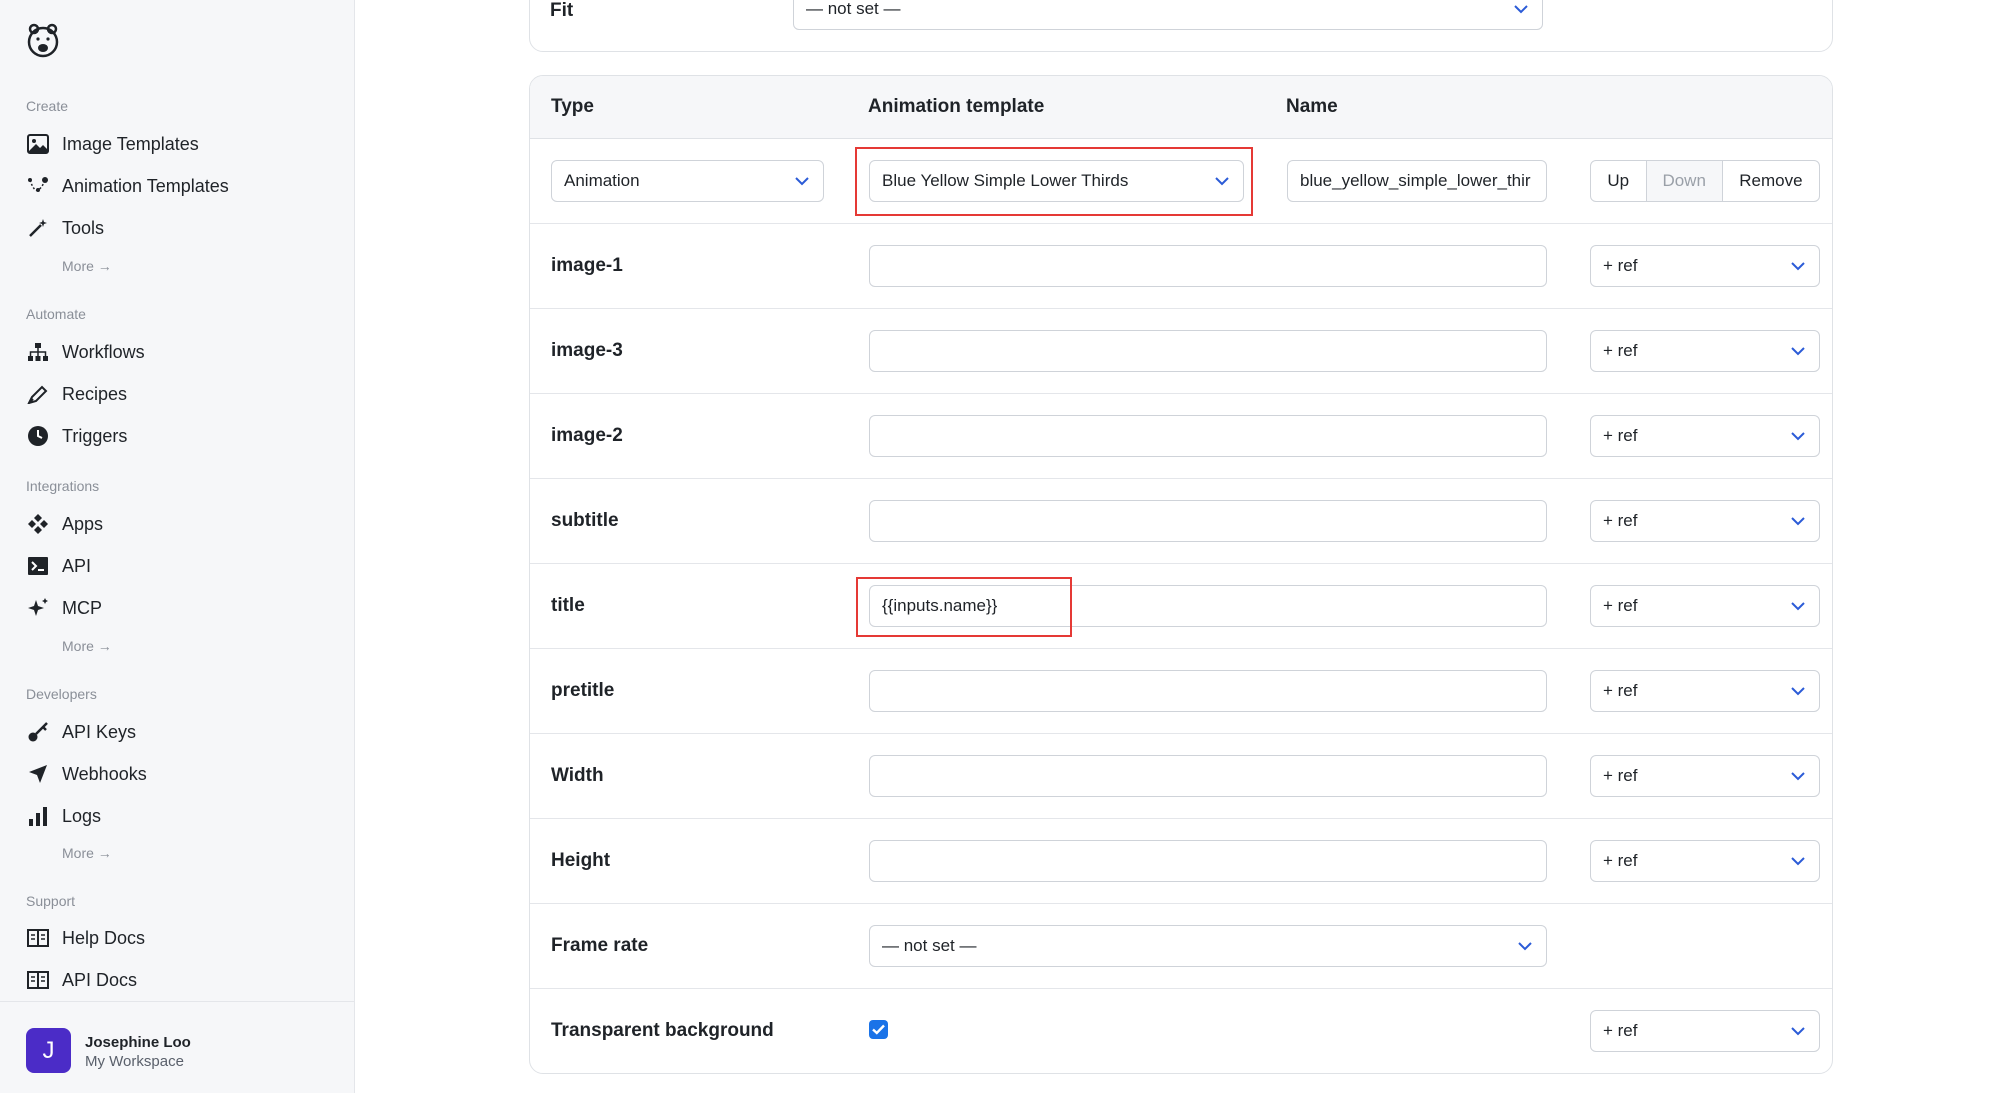 The height and width of the screenshot is (1093, 2000). Describe the element at coordinates (38, 352) in the screenshot. I see `workflow-icon` at that location.